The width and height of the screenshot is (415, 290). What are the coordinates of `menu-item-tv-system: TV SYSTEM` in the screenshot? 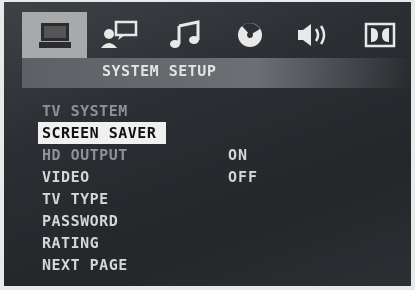 It's located at (104, 111).